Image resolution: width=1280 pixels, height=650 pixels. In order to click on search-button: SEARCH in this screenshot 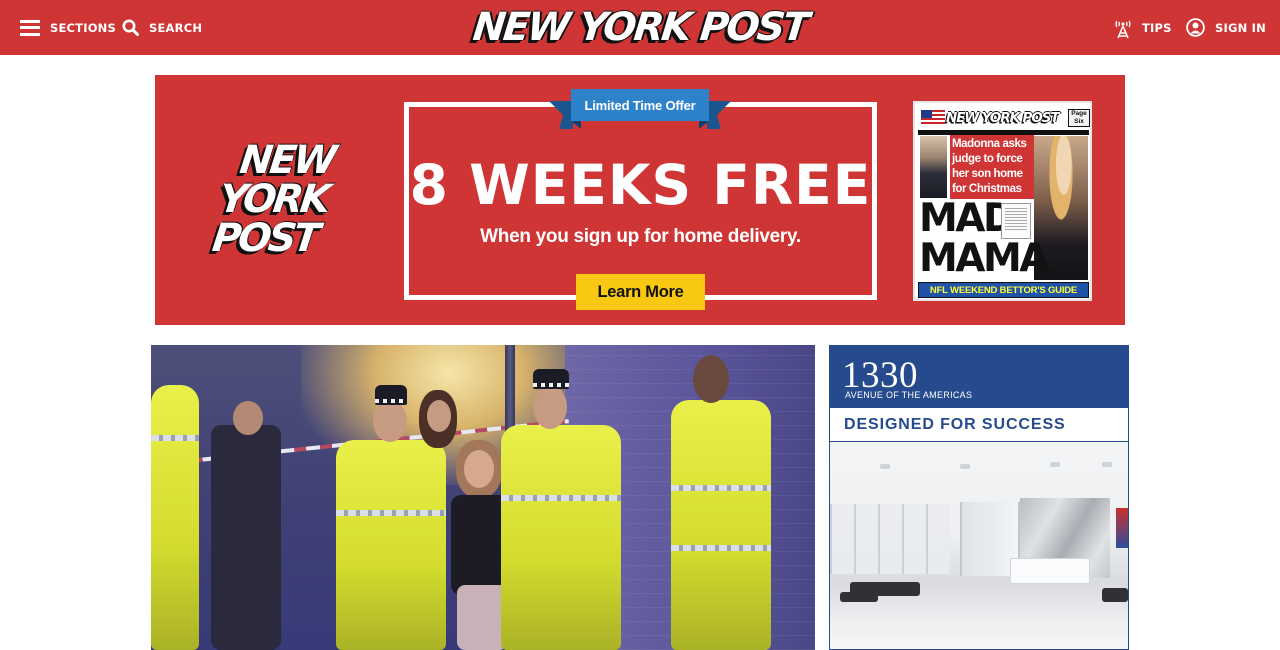, I will do `click(162, 27)`.